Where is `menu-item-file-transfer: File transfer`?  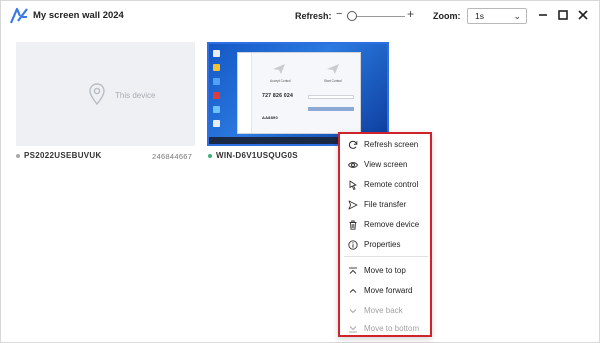 menu-item-file-transfer: File transfer is located at coordinates (386, 205).